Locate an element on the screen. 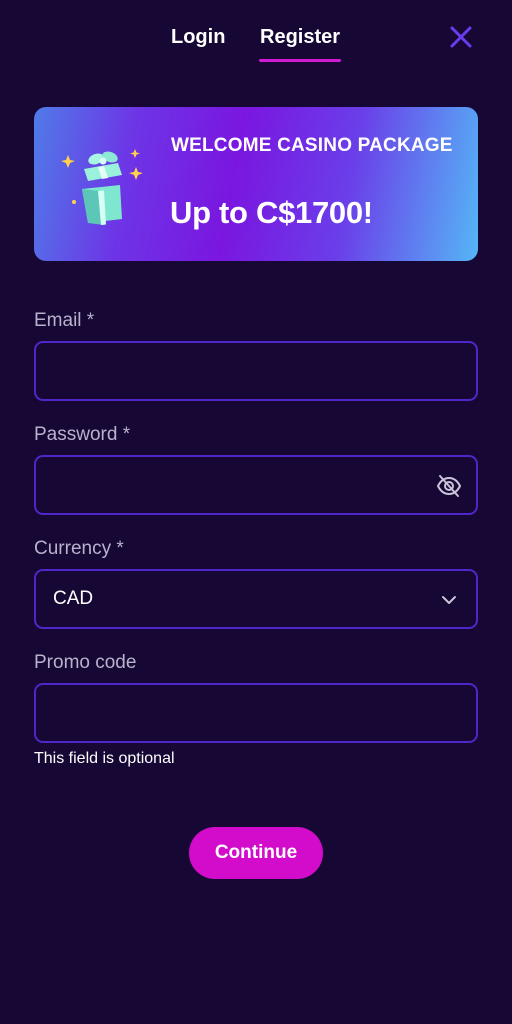  tab-register: Register is located at coordinates (300, 37).